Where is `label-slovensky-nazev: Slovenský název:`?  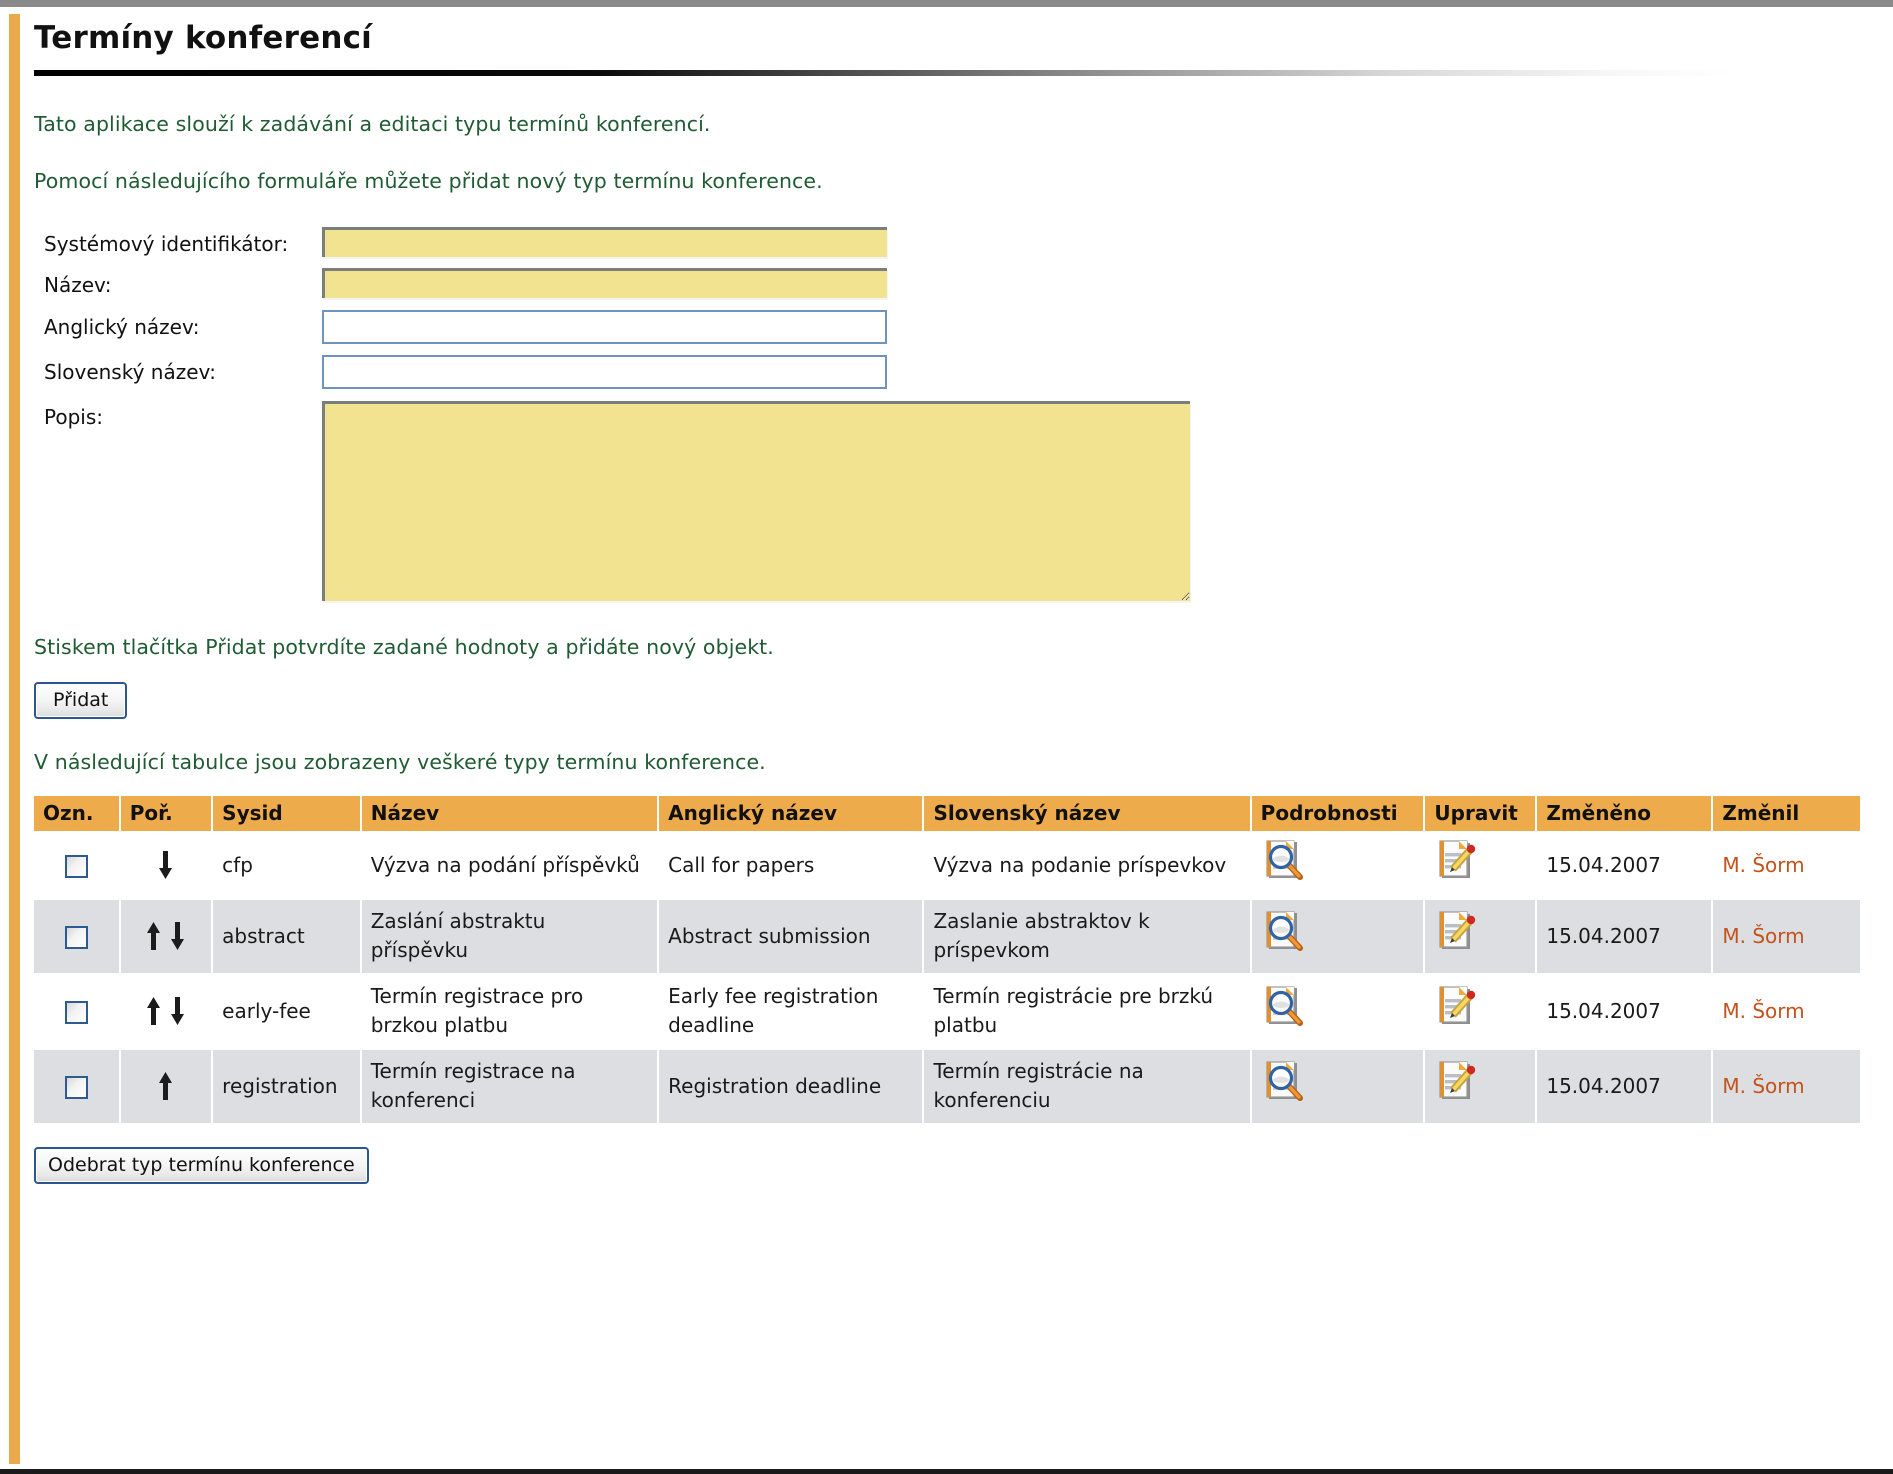
label-slovensky-nazev: Slovenský název: is located at coordinates (130, 372).